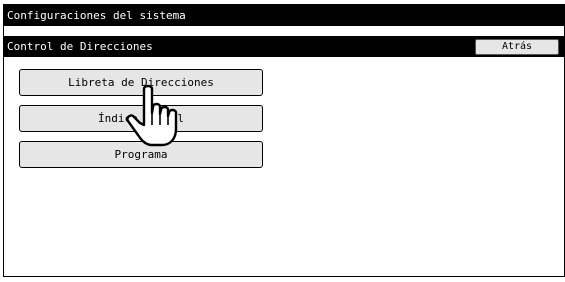 This screenshot has height=282, width=565. What do you see at coordinates (517, 47) in the screenshot?
I see `back-button: Atrás` at bounding box center [517, 47].